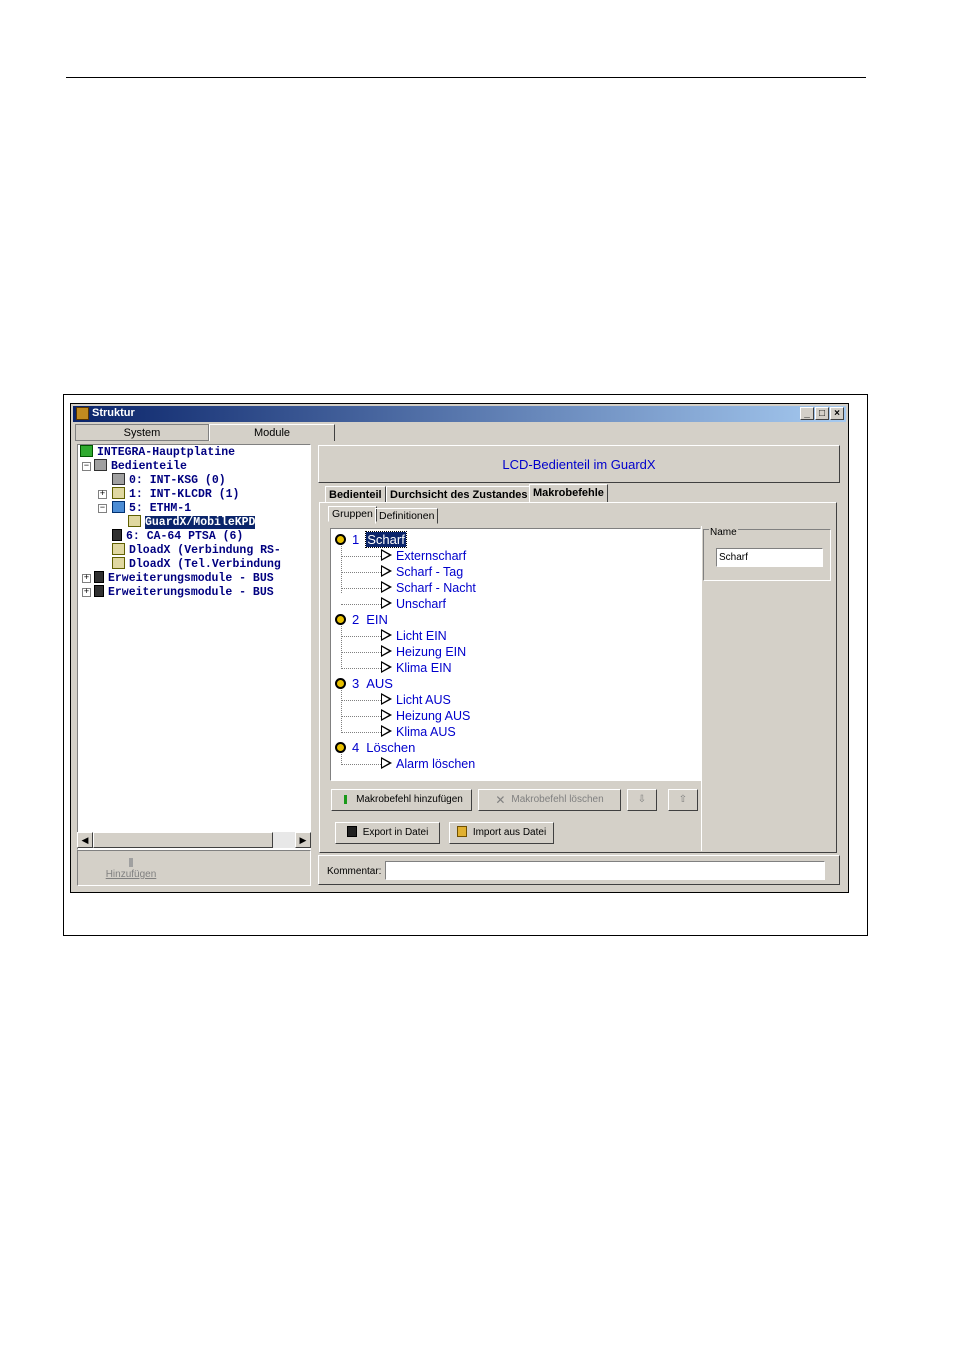  Describe the element at coordinates (194, 647) in the screenshot. I see `structure-tree: INTEGRA-Hauptplatine − Bedienteile 0` at that location.